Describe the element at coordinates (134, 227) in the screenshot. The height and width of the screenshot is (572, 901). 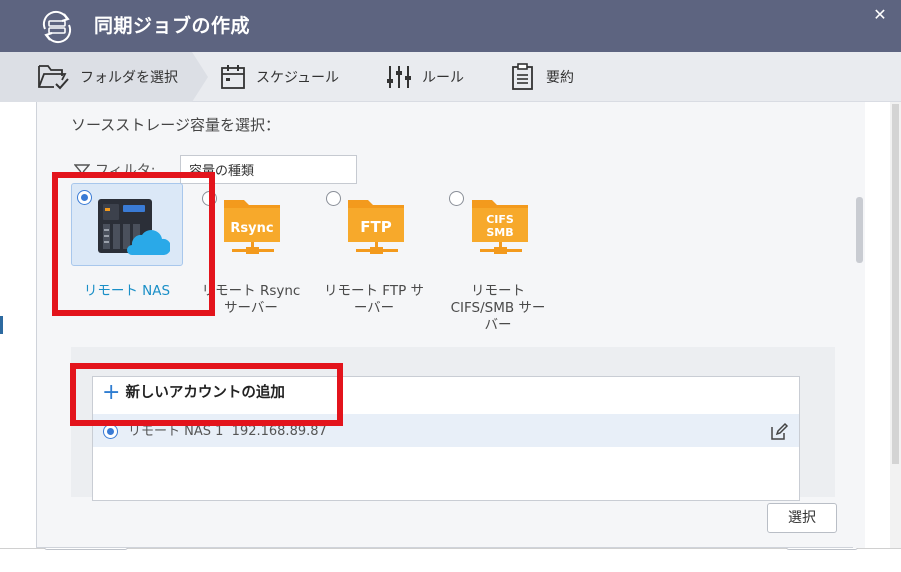
I see `nas-cloud-icon` at that location.